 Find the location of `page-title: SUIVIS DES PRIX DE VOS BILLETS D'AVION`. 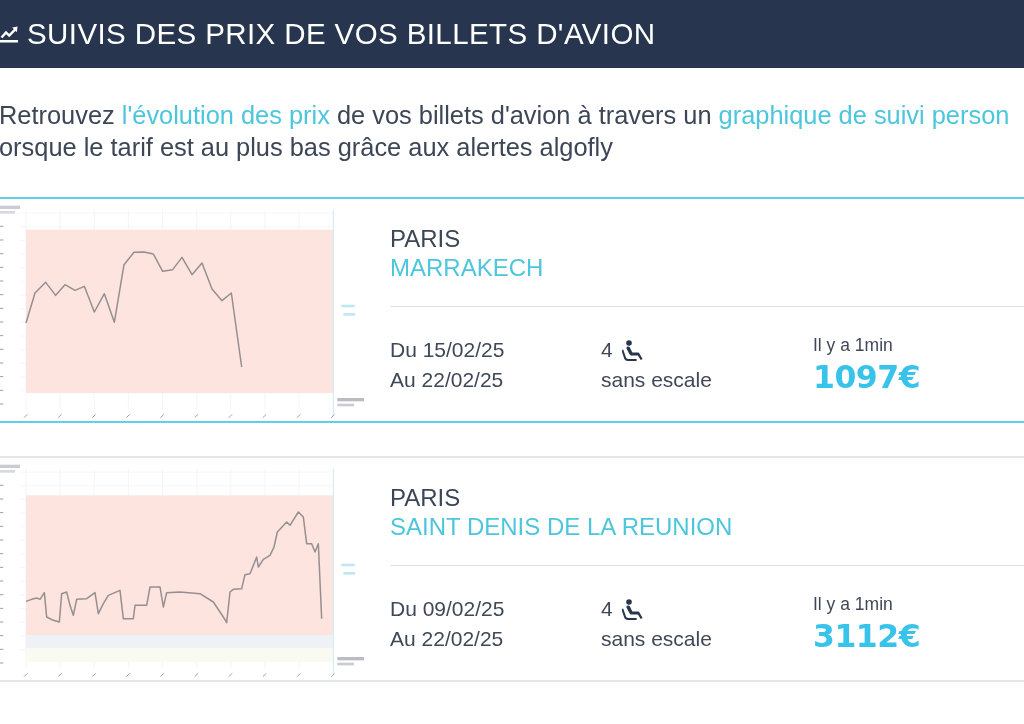

page-title: SUIVIS DES PRIX DE VOS BILLETS D'AVION is located at coordinates (341, 34).